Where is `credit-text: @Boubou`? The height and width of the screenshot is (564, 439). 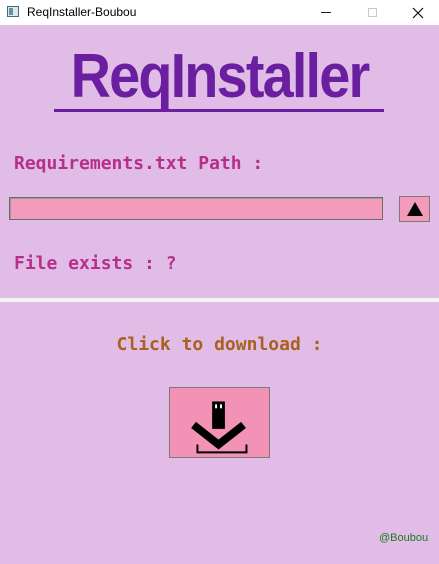
credit-text: @Boubou is located at coordinates (404, 538).